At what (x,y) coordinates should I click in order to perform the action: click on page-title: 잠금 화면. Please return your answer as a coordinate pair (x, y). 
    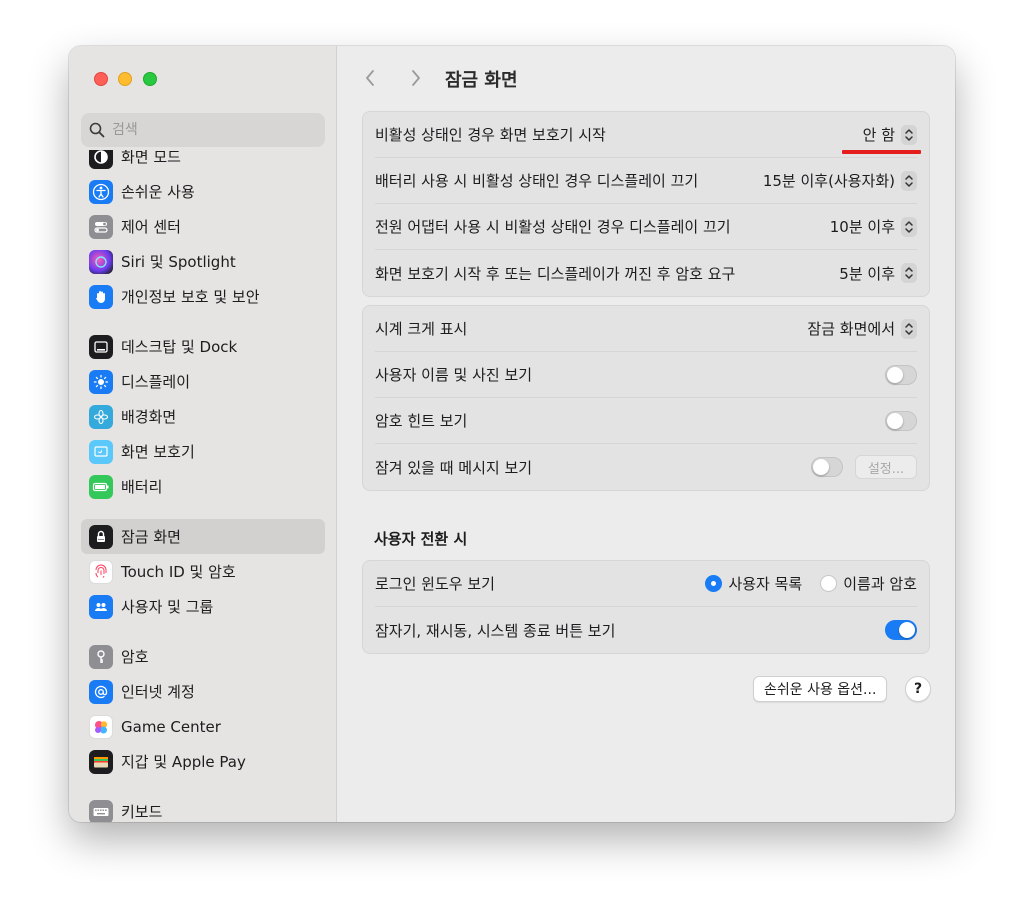
    Looking at the image, I should click on (481, 80).